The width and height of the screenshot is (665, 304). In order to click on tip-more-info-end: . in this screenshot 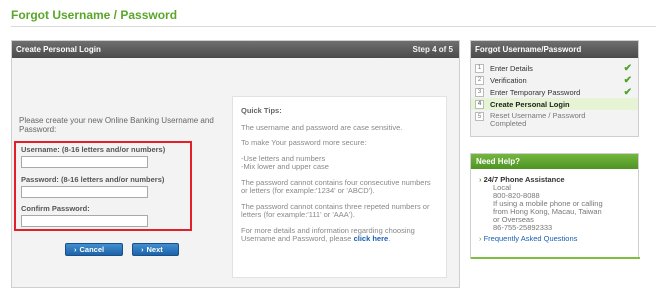, I will do `click(389, 238)`.